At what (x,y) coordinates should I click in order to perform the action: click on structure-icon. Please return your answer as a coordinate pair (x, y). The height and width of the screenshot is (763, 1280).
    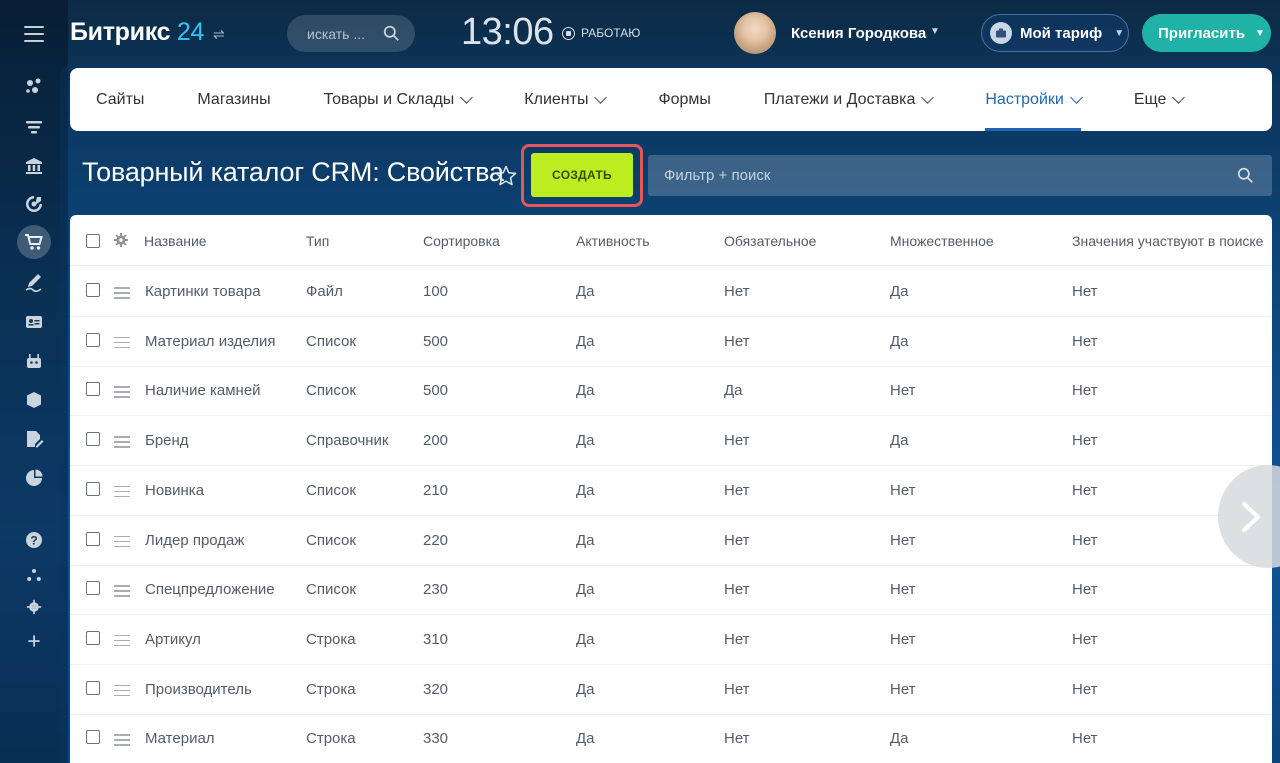
    Looking at the image, I should click on (34, 575).